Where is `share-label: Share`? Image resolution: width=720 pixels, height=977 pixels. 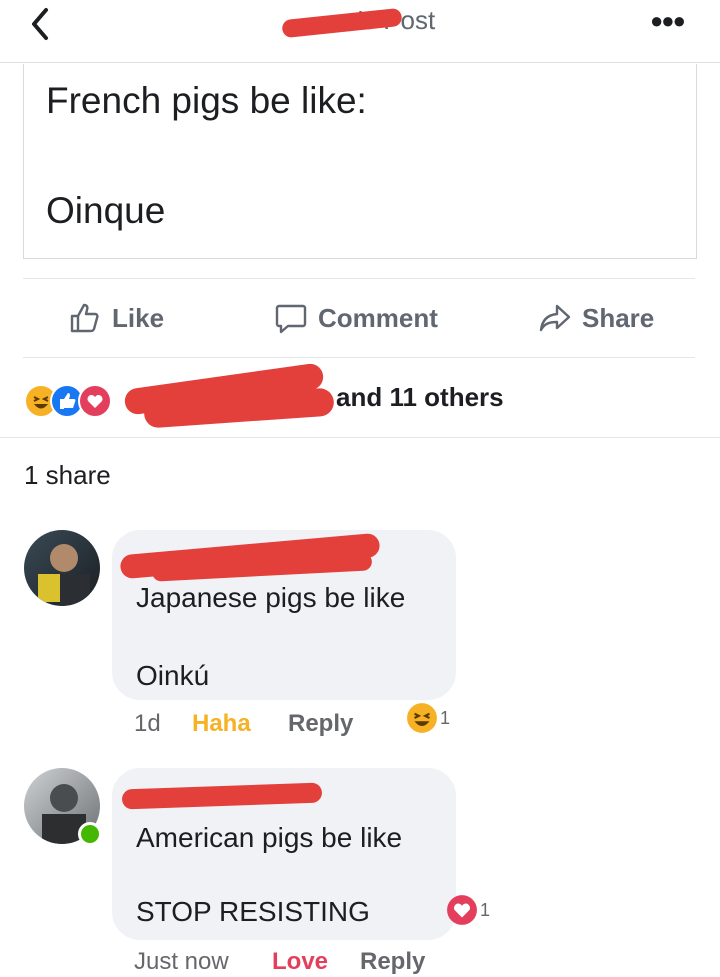
share-label: Share is located at coordinates (618, 317).